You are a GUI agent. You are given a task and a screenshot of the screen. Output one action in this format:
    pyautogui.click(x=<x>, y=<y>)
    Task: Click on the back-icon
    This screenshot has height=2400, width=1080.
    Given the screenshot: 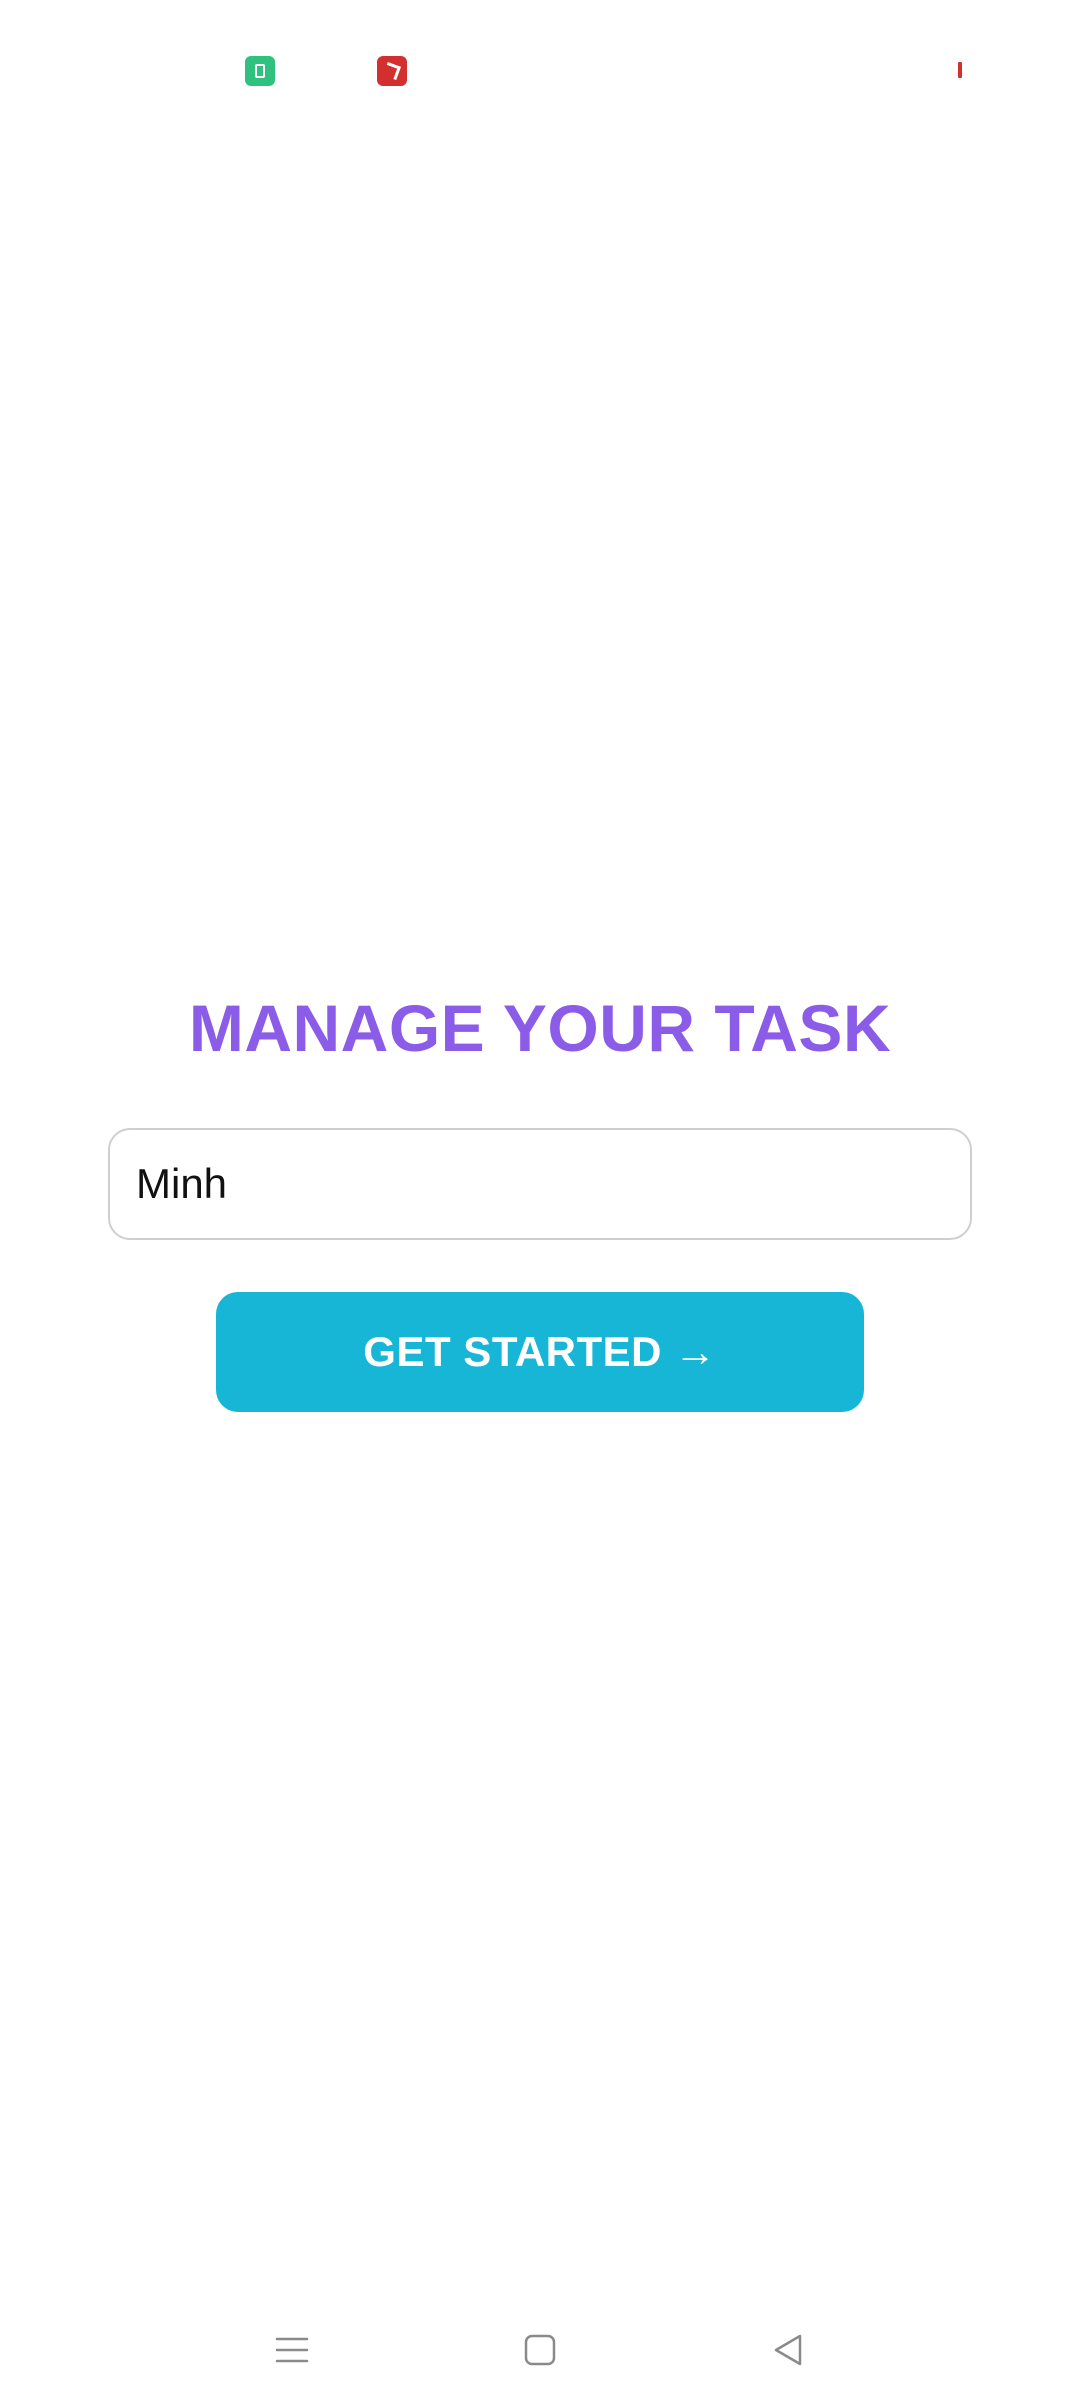 What is the action you would take?
    pyautogui.click(x=788, y=2350)
    